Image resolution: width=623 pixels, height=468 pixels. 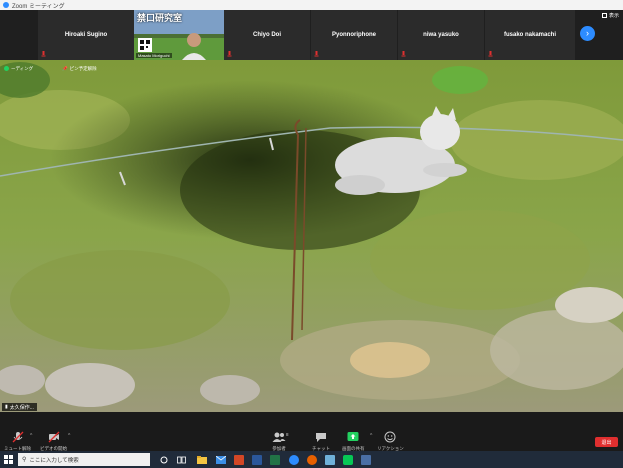 I want to click on windows-taskbar: ⚲ ここに入力して検索, so click(x=311, y=459).